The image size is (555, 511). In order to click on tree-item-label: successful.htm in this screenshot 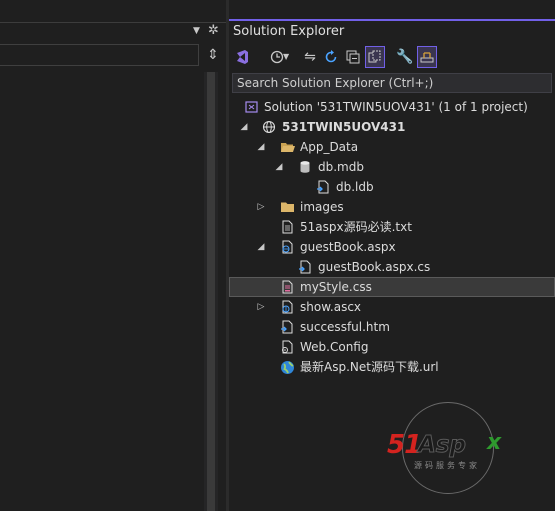, I will do `click(345, 327)`.